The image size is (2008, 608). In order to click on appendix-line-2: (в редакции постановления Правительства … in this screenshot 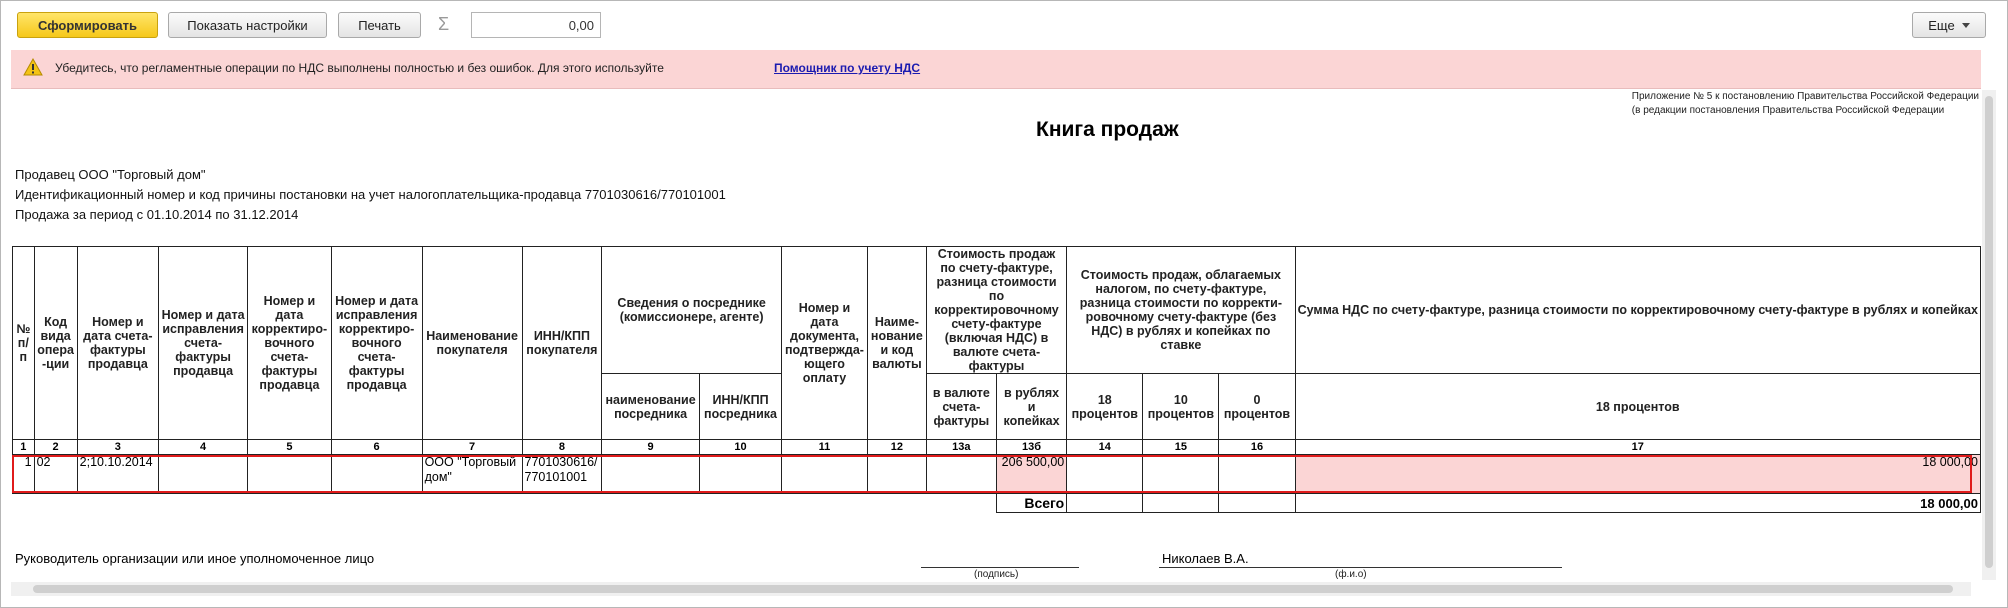, I will do `click(1788, 110)`.